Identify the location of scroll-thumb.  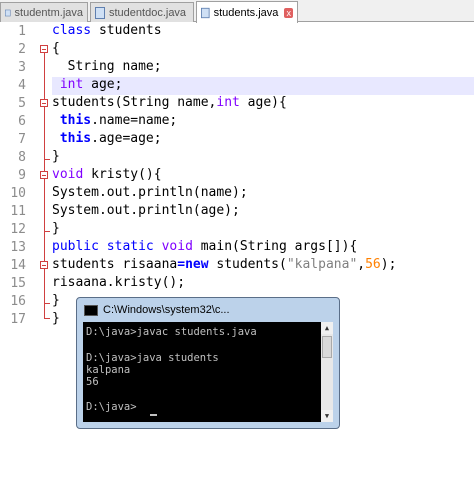
(327, 347).